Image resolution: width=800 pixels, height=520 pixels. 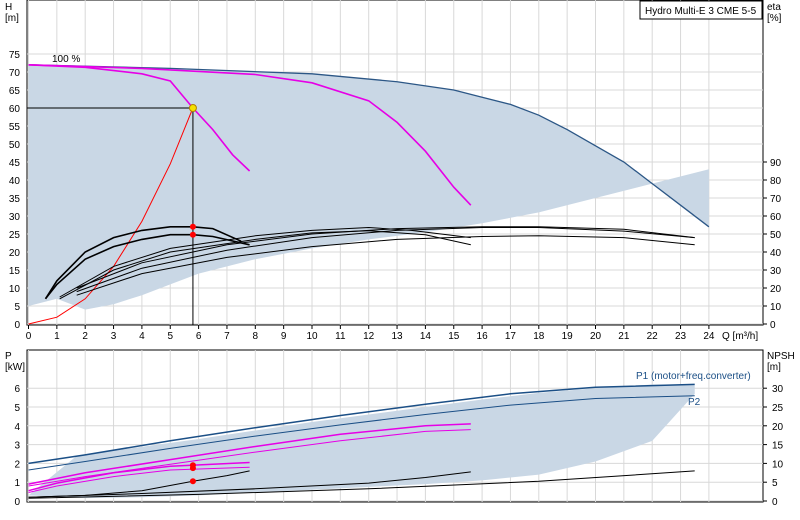 I want to click on eta-y-tick-label: 80, so click(x=776, y=181).